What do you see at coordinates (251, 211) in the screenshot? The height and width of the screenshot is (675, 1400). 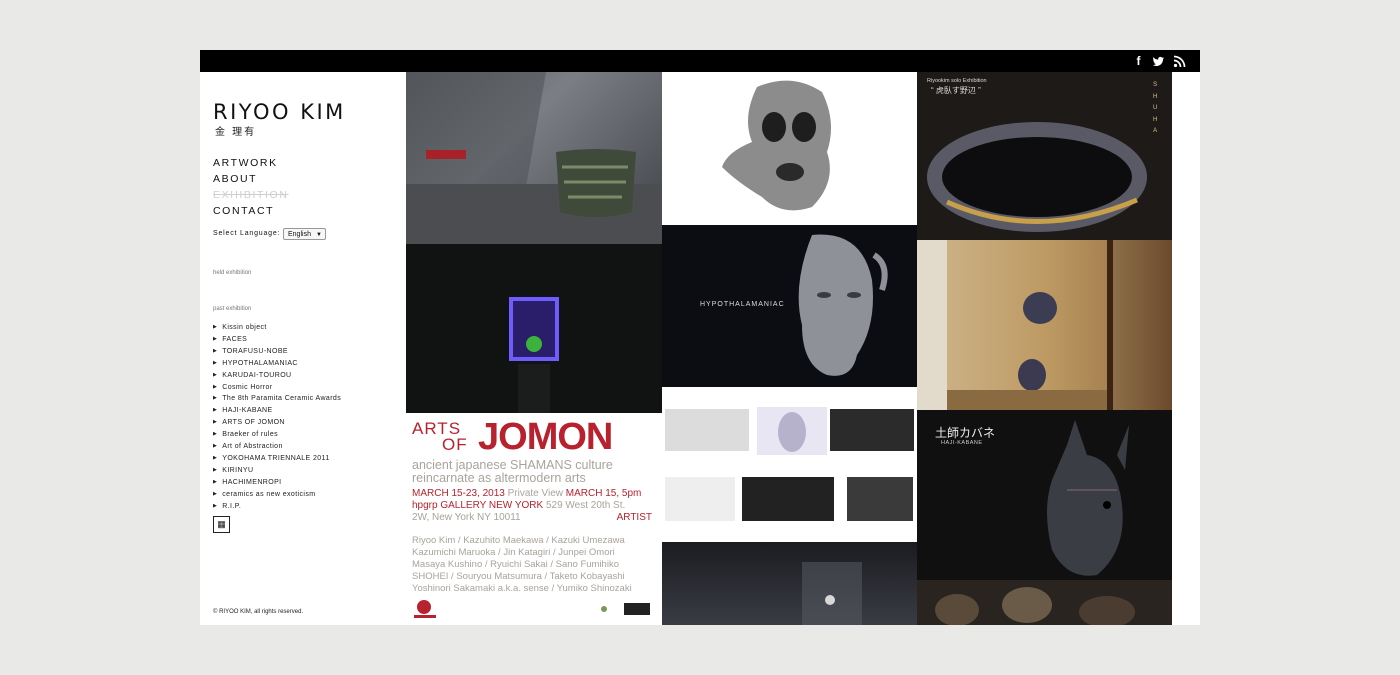 I see `nav-contact: CONTACT` at bounding box center [251, 211].